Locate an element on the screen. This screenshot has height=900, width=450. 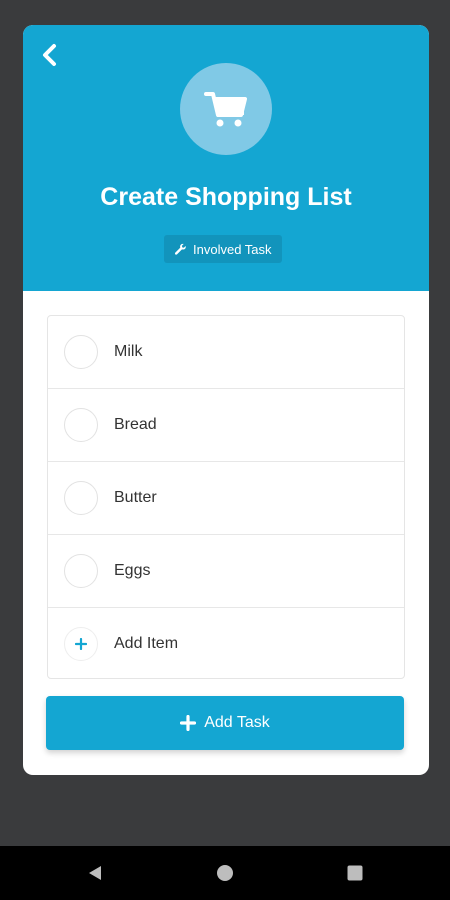
nav-back-button is located at coordinates (95, 873).